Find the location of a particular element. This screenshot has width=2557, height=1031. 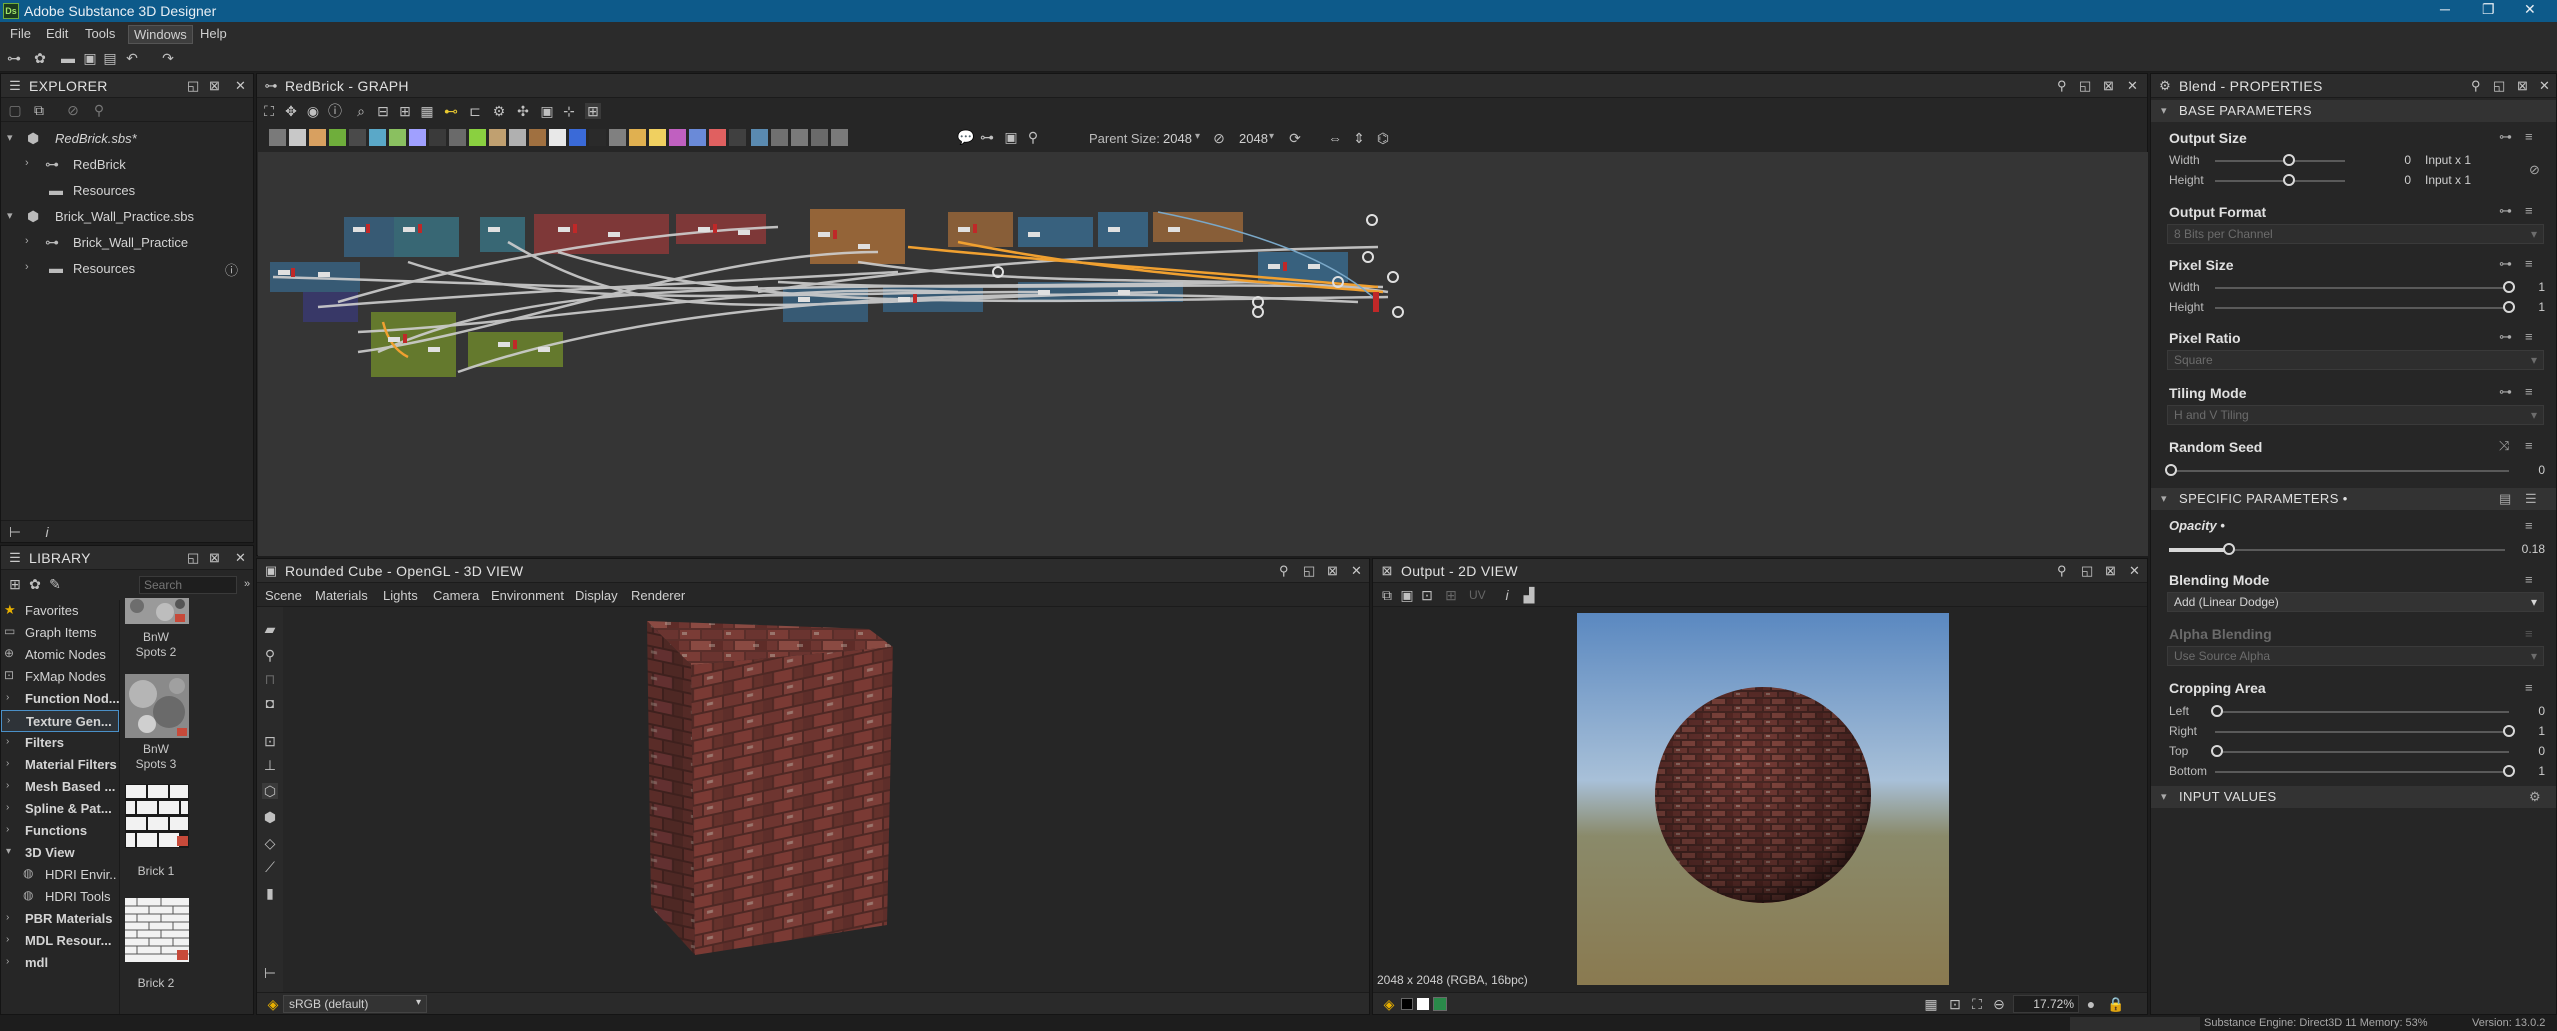

refresh-icon: ⟳ is located at coordinates (1295, 138).